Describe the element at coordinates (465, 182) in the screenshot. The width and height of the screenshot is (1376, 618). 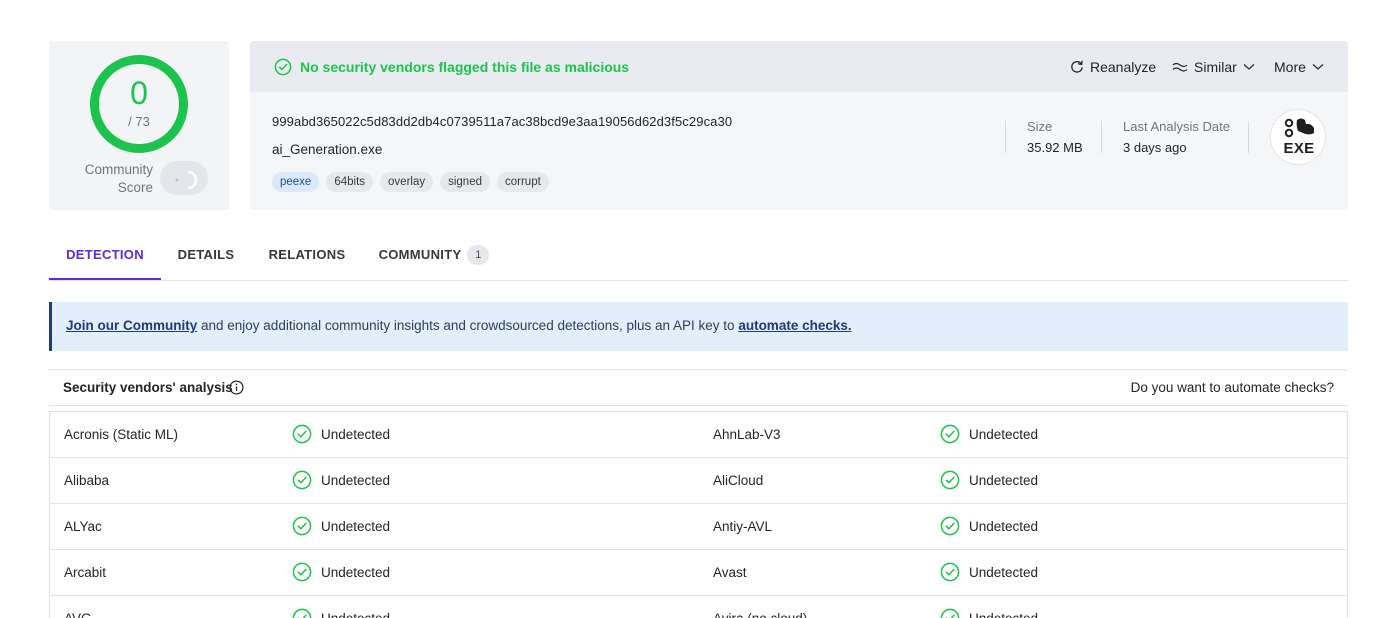
I see `tag-signed: signed` at that location.